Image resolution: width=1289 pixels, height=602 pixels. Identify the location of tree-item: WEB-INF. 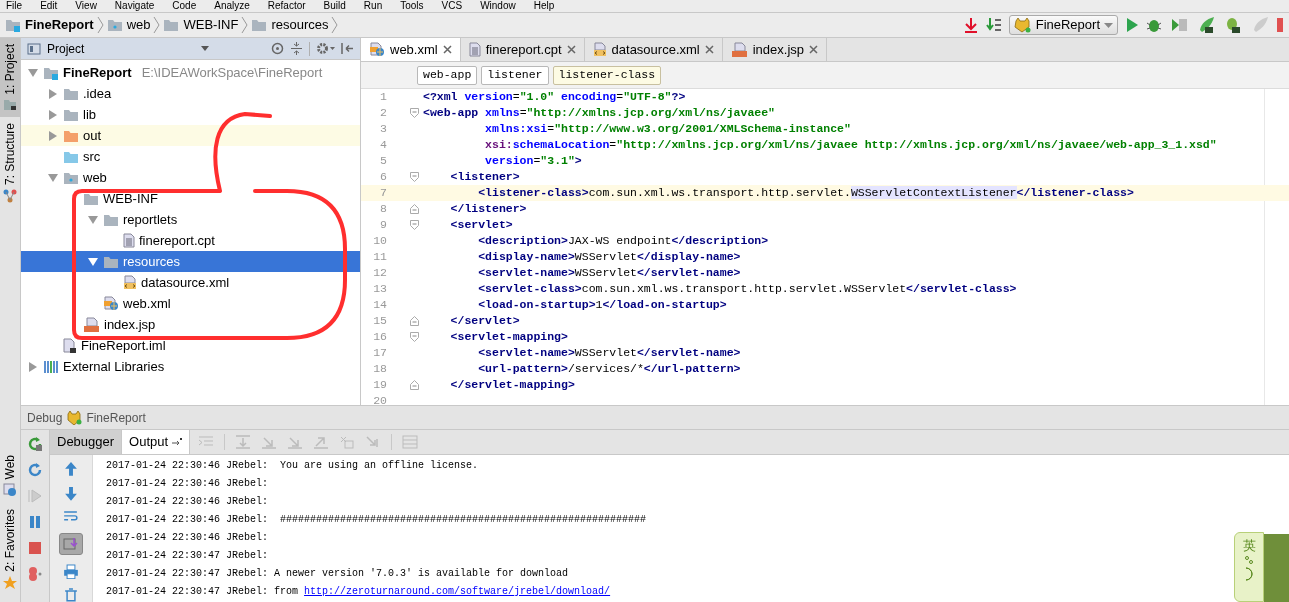
(190, 198).